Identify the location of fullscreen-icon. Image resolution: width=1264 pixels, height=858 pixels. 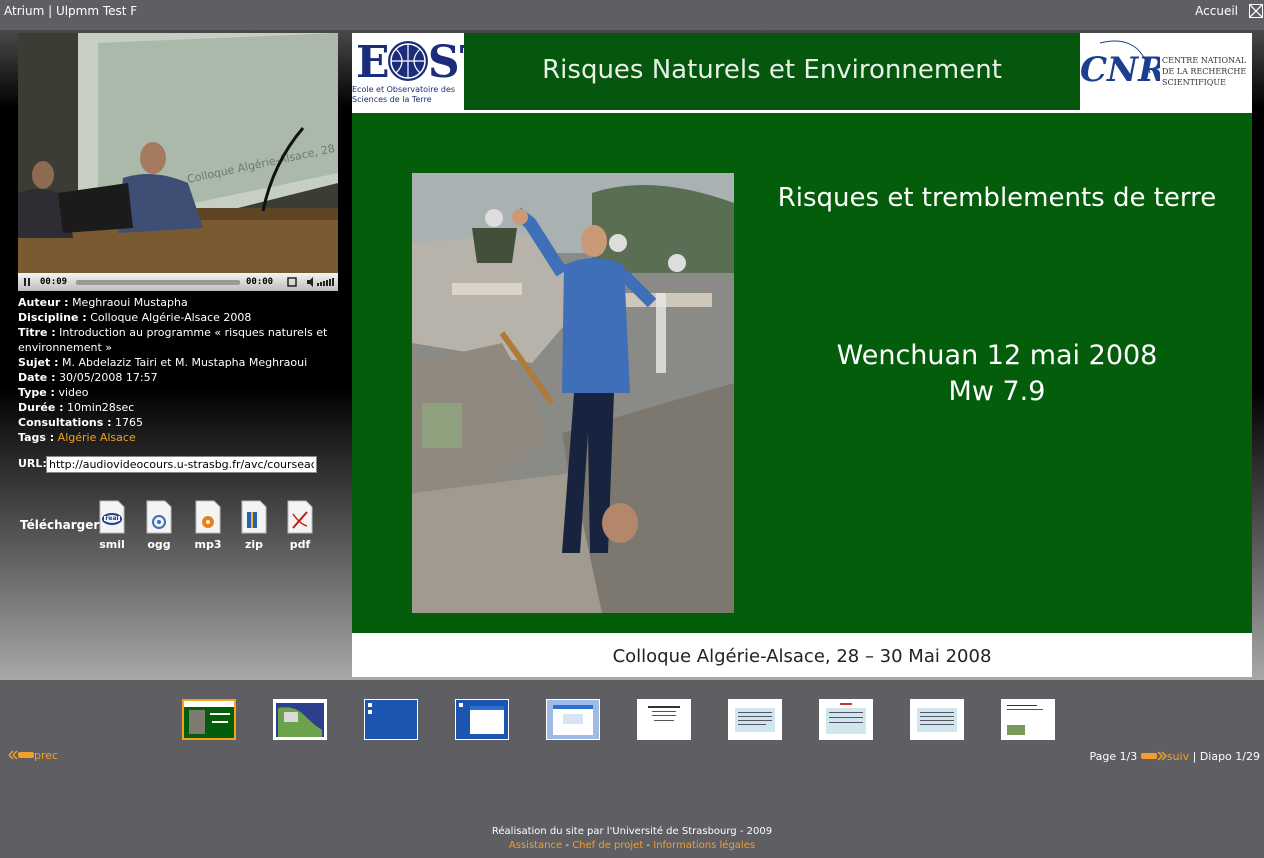
(292, 283).